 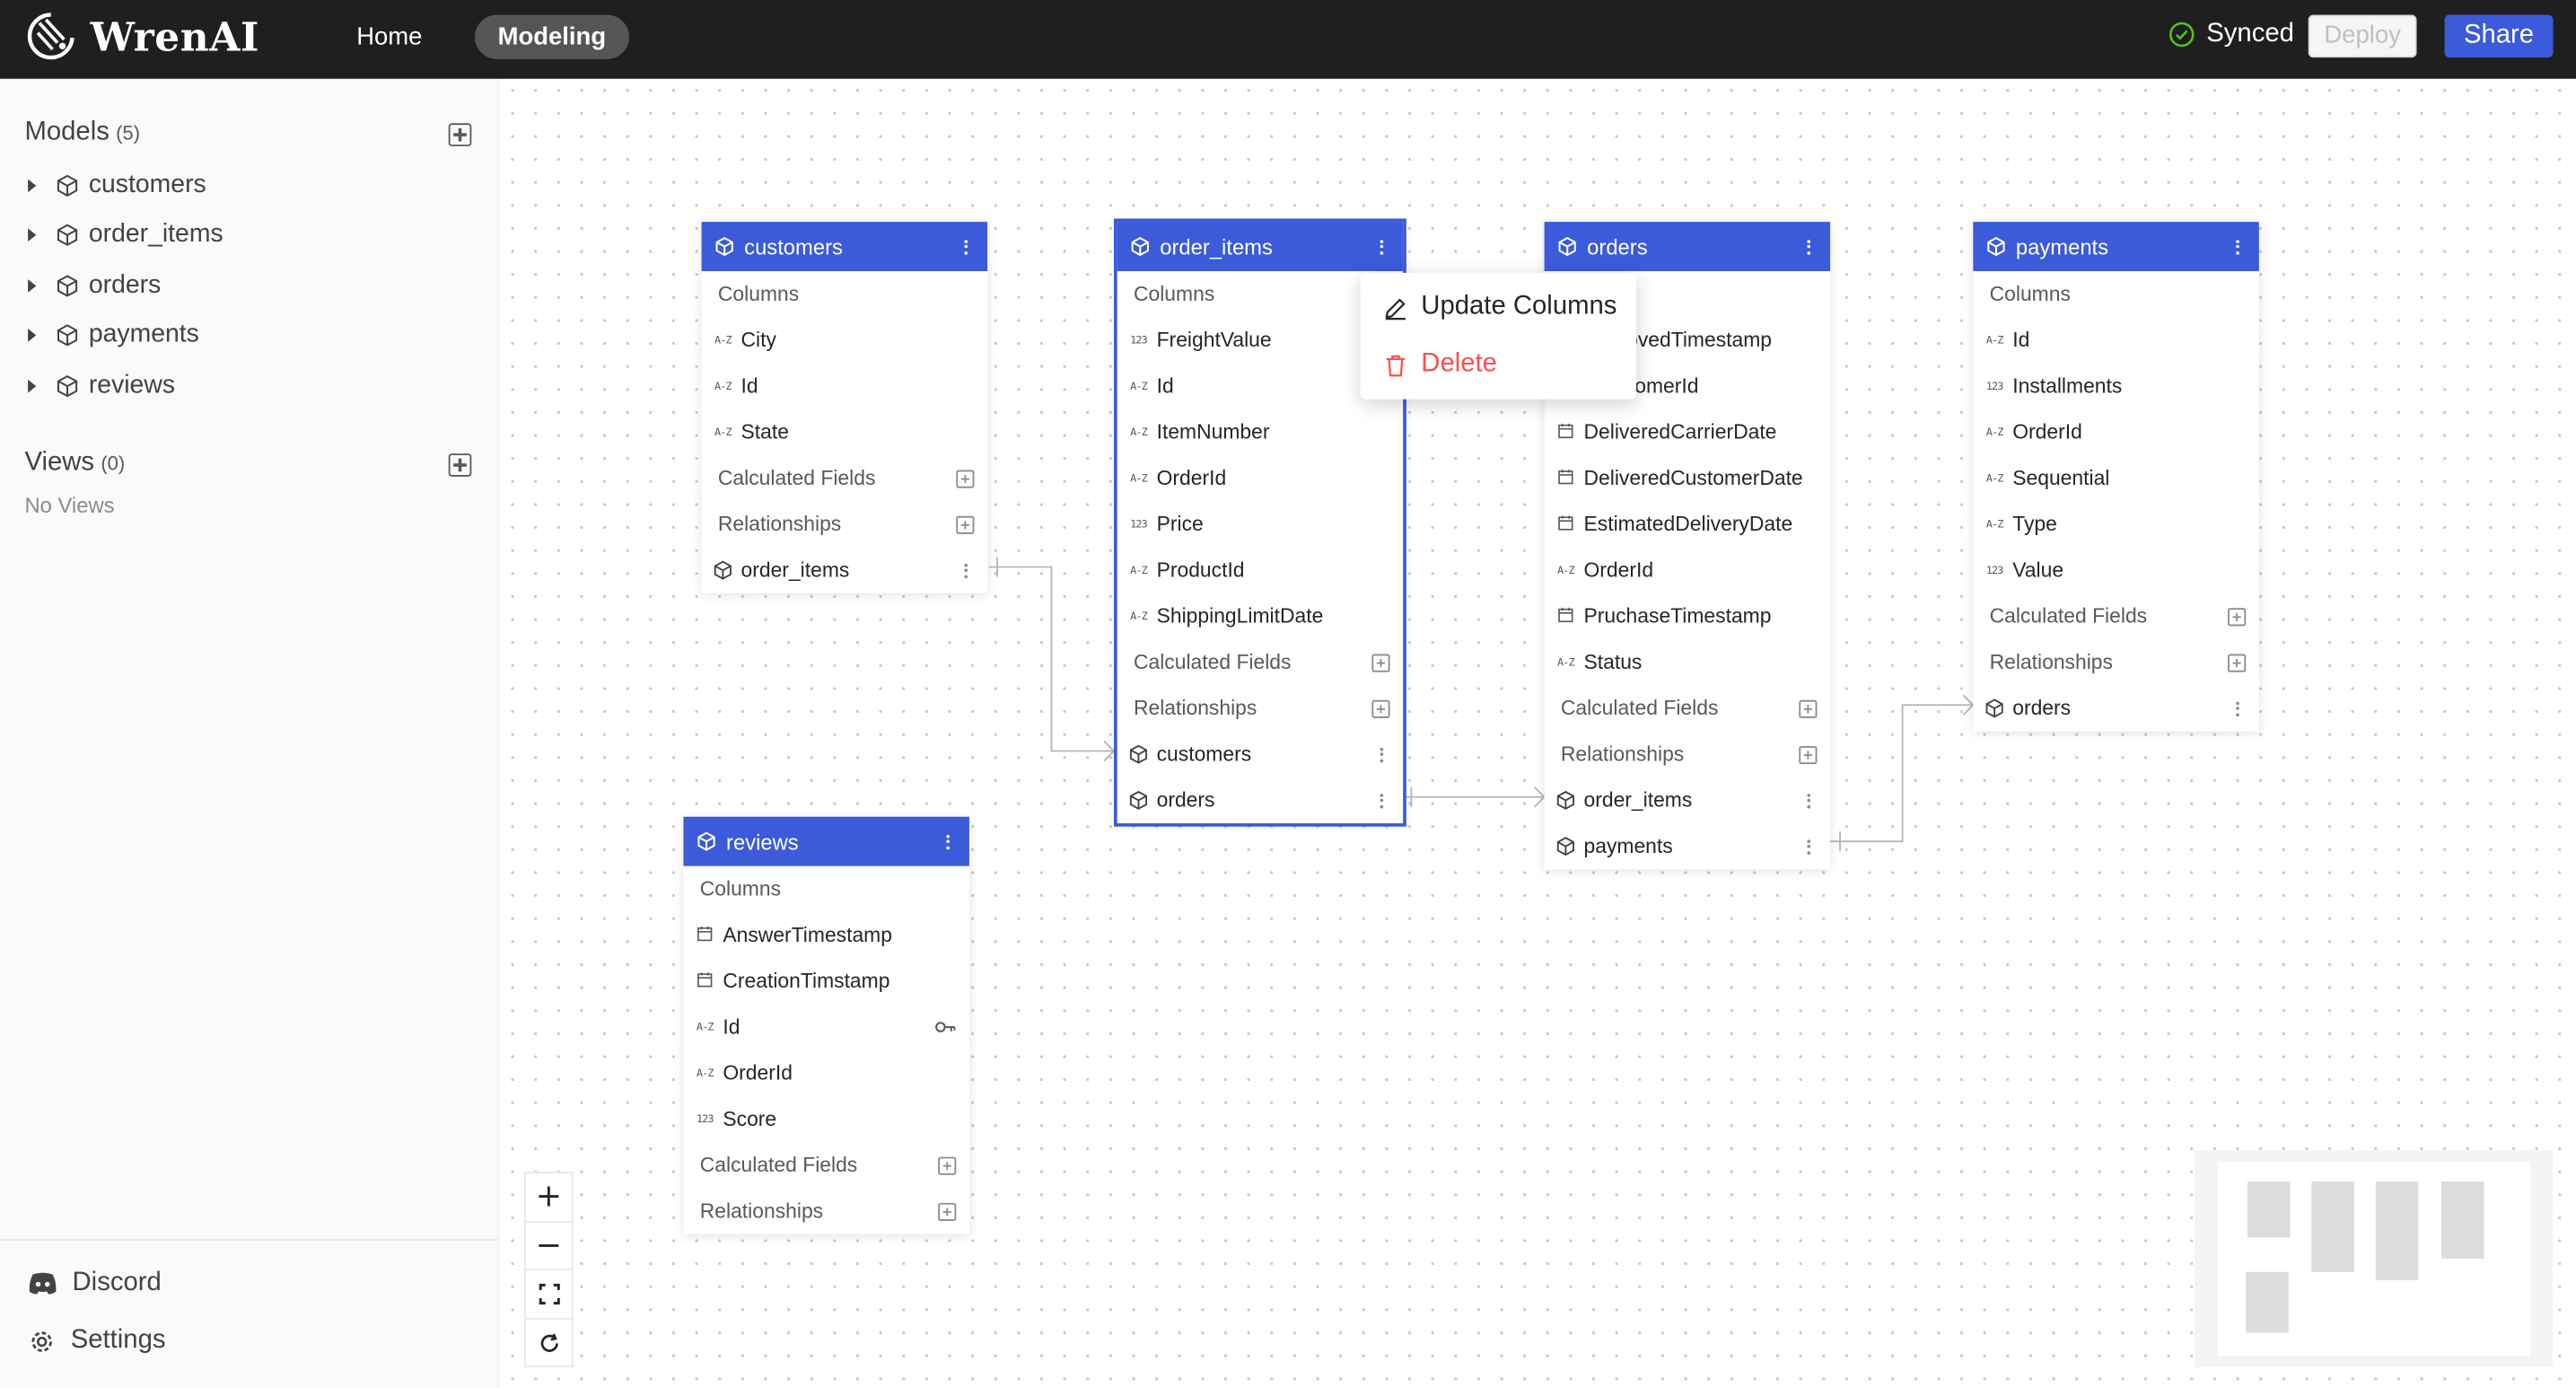 I want to click on column-row: A-Z ShippingLimitDate, so click(x=1260, y=616).